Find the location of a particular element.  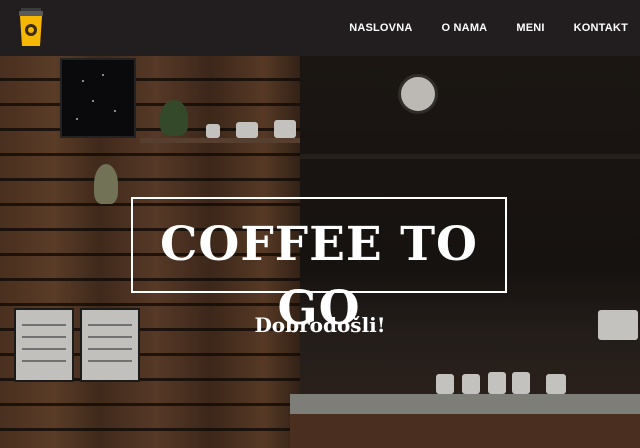

nav-o-nama: O NAMA is located at coordinates (465, 28).